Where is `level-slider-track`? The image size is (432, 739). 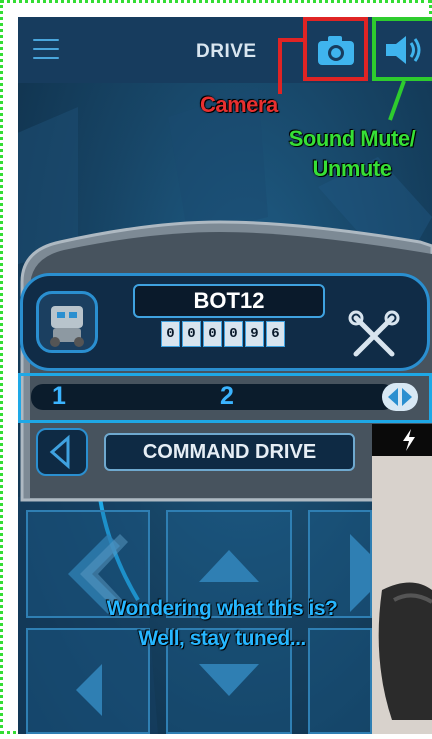
level-slider-track is located at coordinates (213, 397).